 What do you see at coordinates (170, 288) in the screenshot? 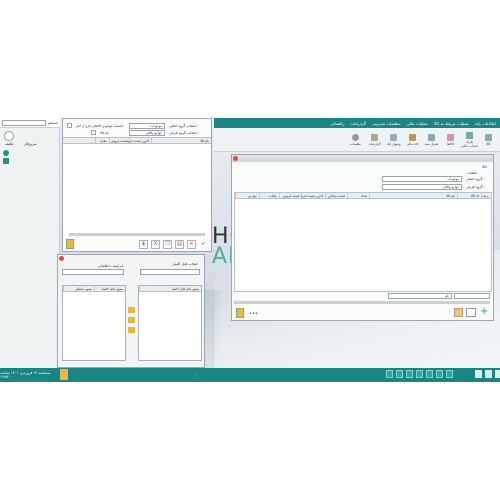
I see `excel-col-file: ستون های فایل اکسل` at bounding box center [170, 288].